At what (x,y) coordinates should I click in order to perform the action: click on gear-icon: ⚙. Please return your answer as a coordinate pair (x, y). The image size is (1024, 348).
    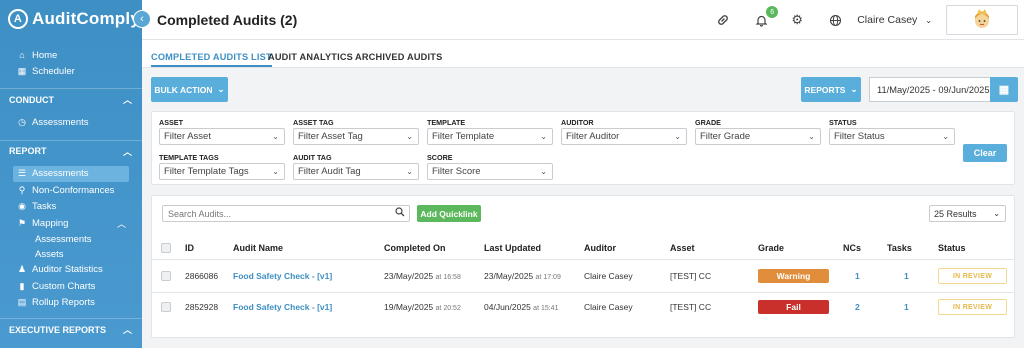
    Looking at the image, I should click on (797, 20).